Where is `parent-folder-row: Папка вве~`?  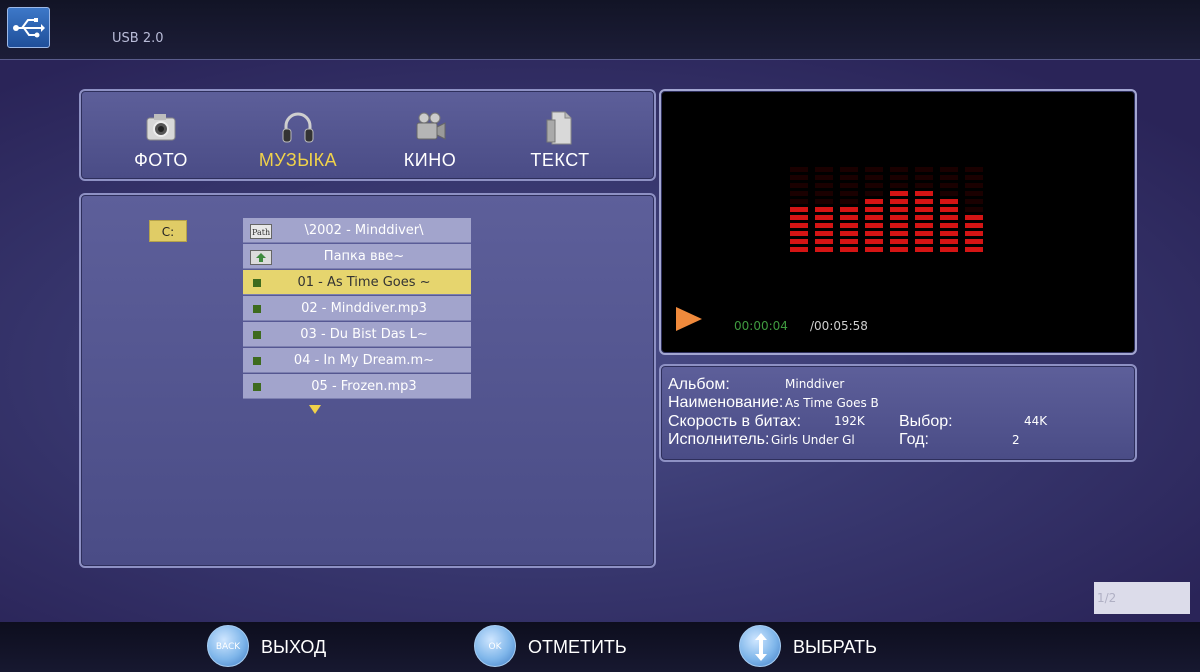
parent-folder-row: Папка вве~ is located at coordinates (357, 256).